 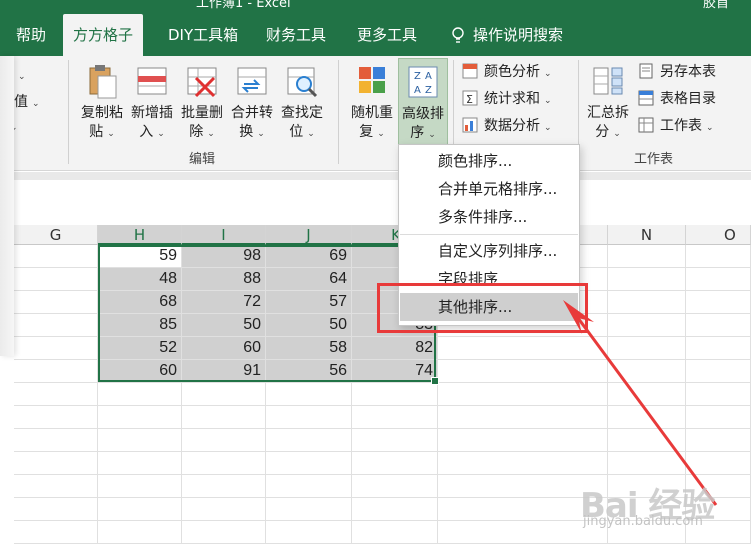 What do you see at coordinates (643, 521) in the screenshot?
I see `watermark-url: jingyan.baidu.com` at bounding box center [643, 521].